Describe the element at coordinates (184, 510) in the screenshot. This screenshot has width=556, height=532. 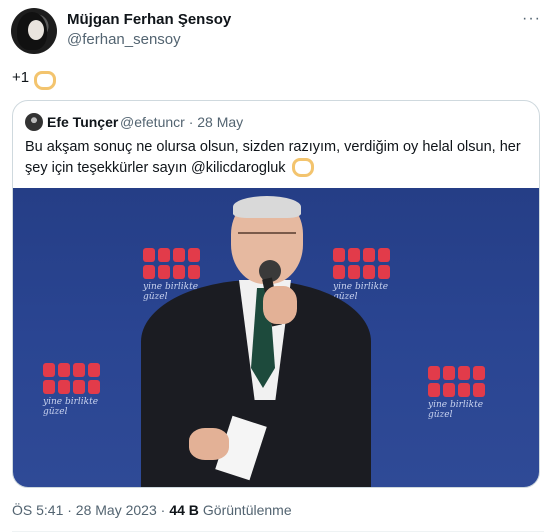
I see `views-count: 44 B` at that location.